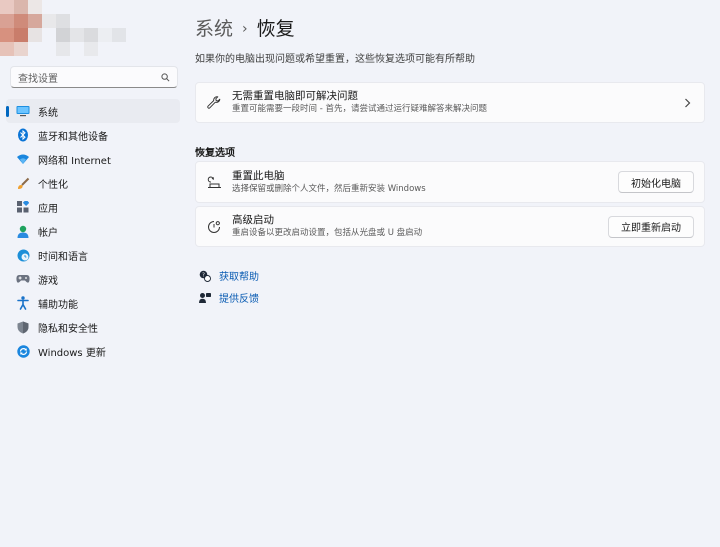 This screenshot has width=720, height=547. Describe the element at coordinates (73, 137) in the screenshot. I see `sidebar-item-label: 蓝牙和其他设备` at that location.